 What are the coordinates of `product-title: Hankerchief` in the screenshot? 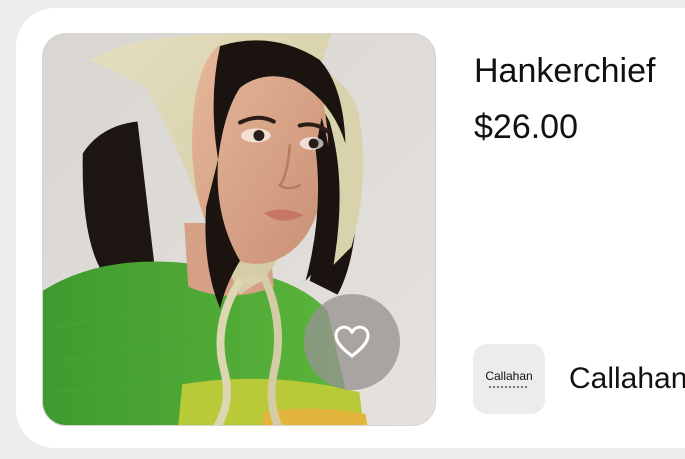 It's located at (565, 71).